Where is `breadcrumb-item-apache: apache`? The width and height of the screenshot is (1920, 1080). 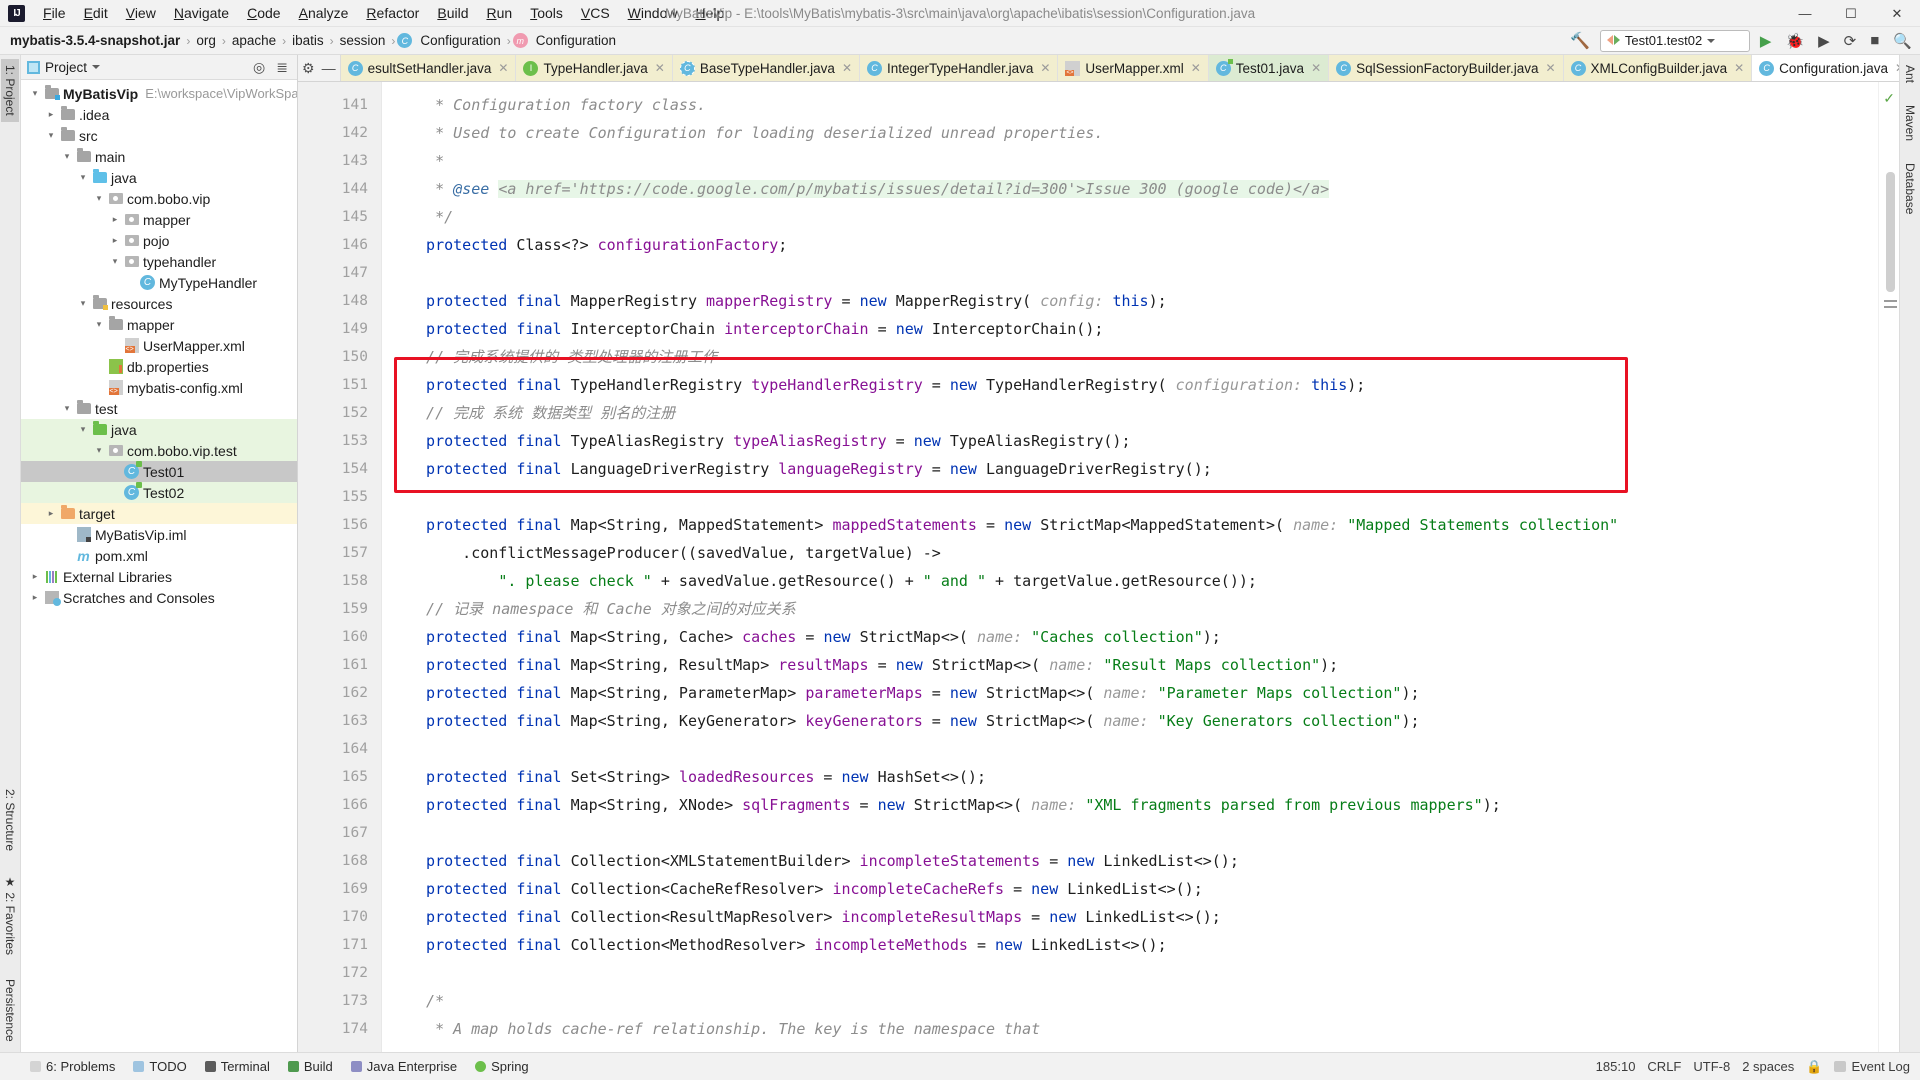 breadcrumb-item-apache: apache is located at coordinates (254, 40).